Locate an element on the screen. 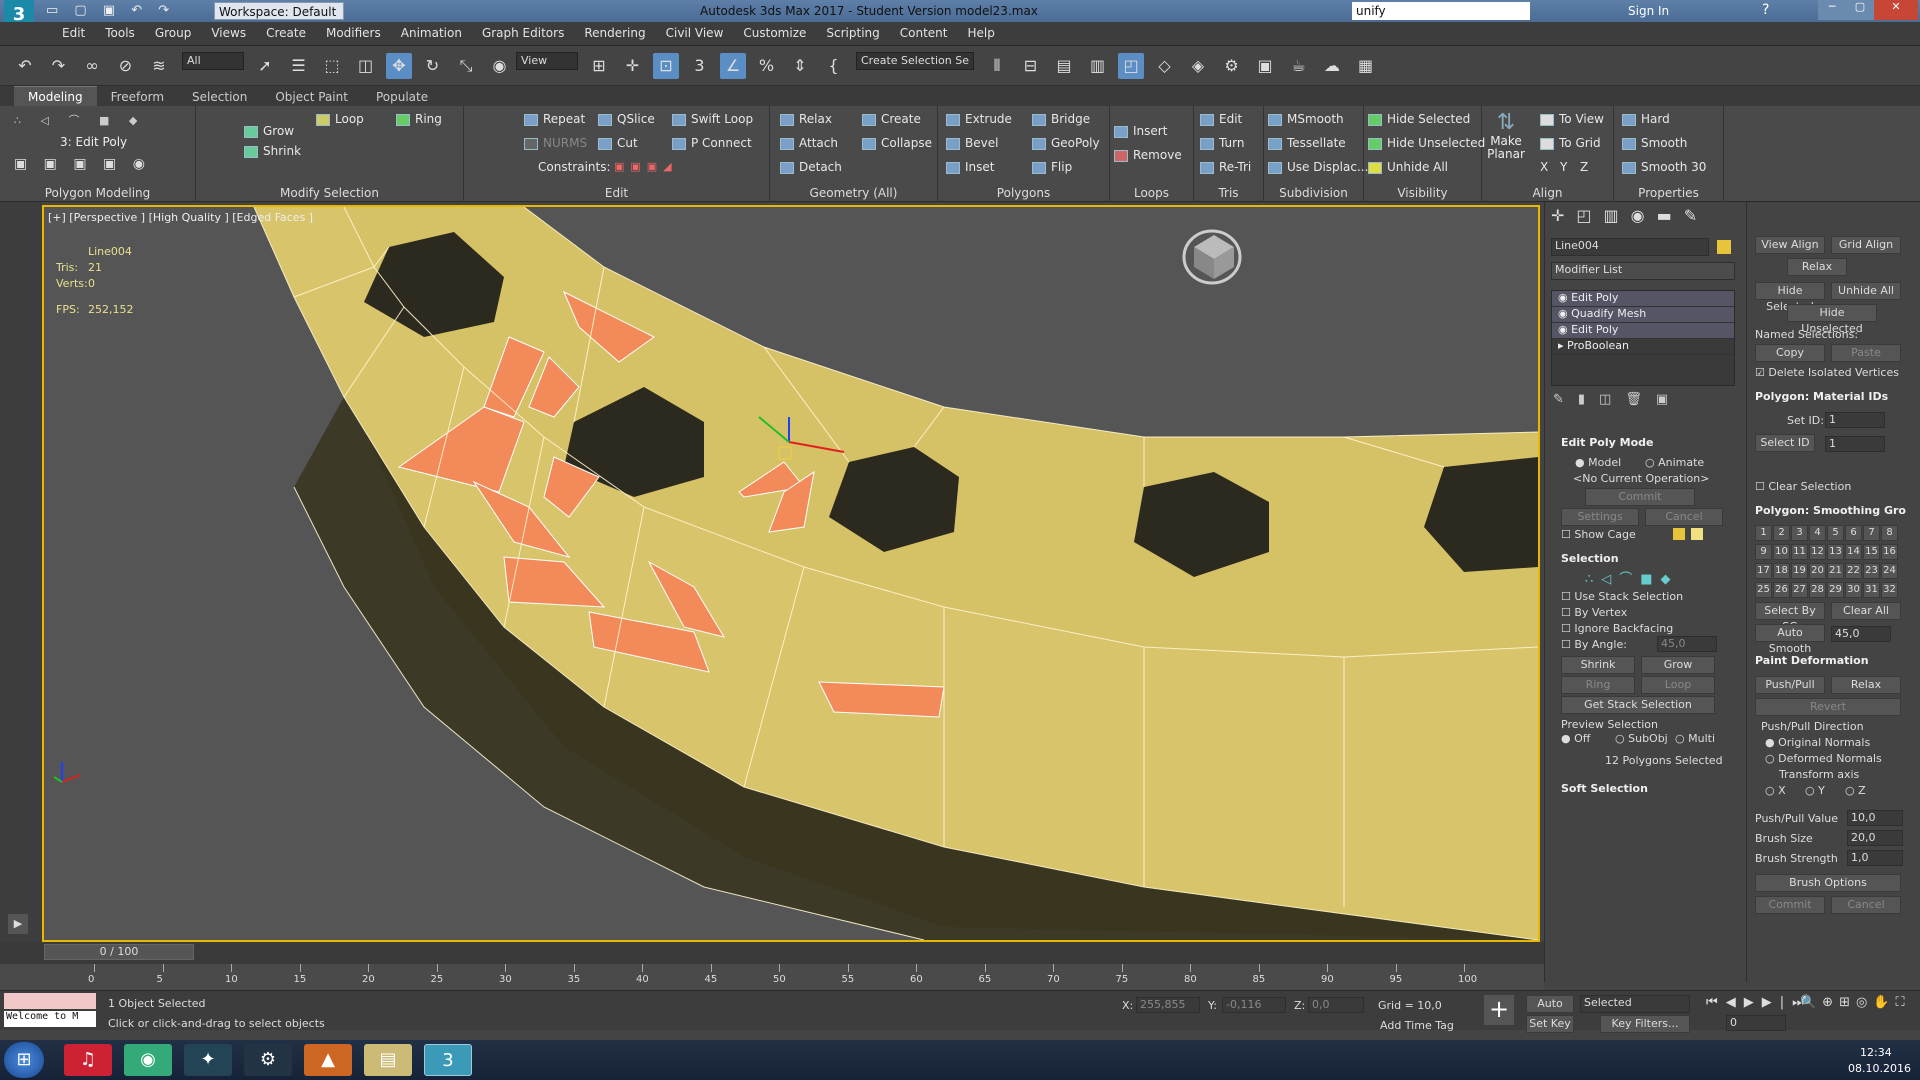  preview-multi-radio: ○ Multi is located at coordinates (1695, 738).